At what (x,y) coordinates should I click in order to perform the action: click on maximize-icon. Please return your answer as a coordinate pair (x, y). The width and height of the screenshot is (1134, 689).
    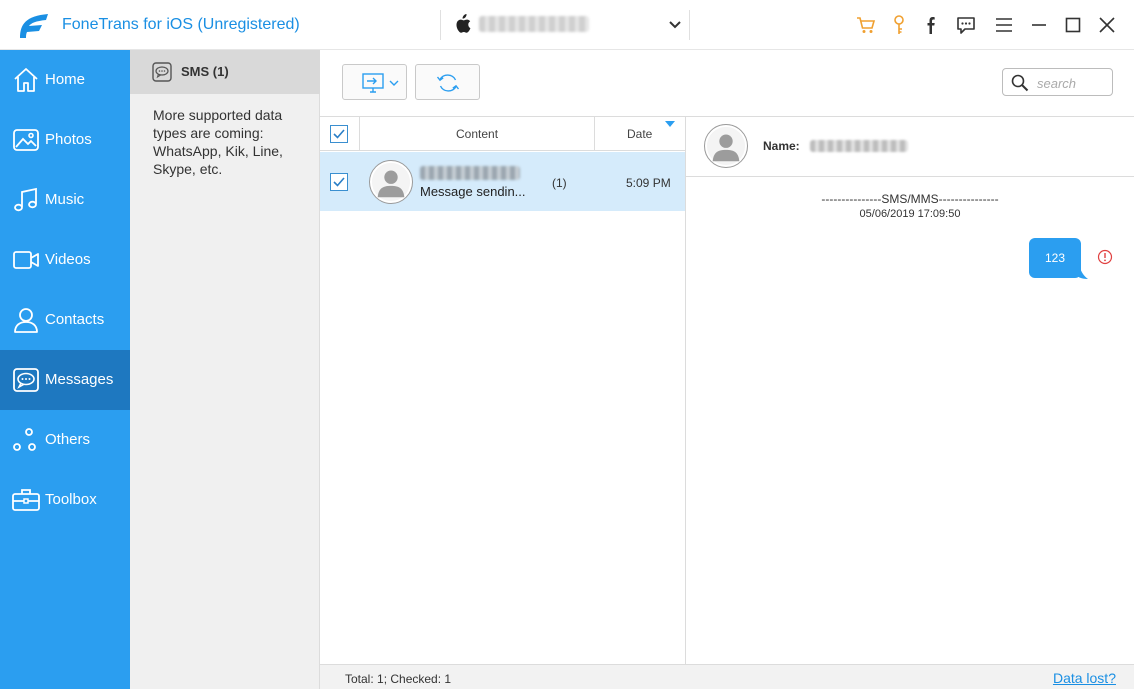
    Looking at the image, I should click on (1073, 25).